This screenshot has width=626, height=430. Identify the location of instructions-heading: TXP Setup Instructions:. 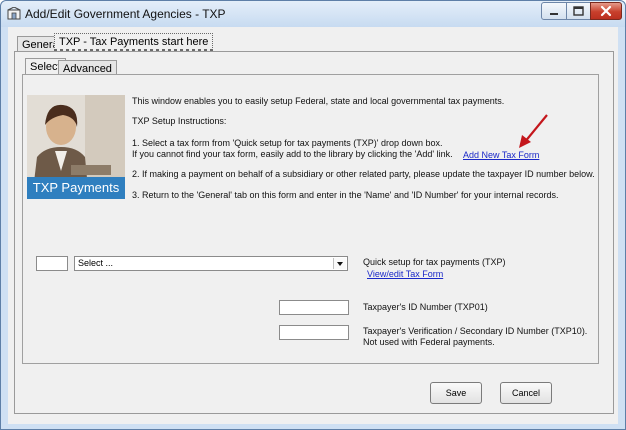
(179, 121).